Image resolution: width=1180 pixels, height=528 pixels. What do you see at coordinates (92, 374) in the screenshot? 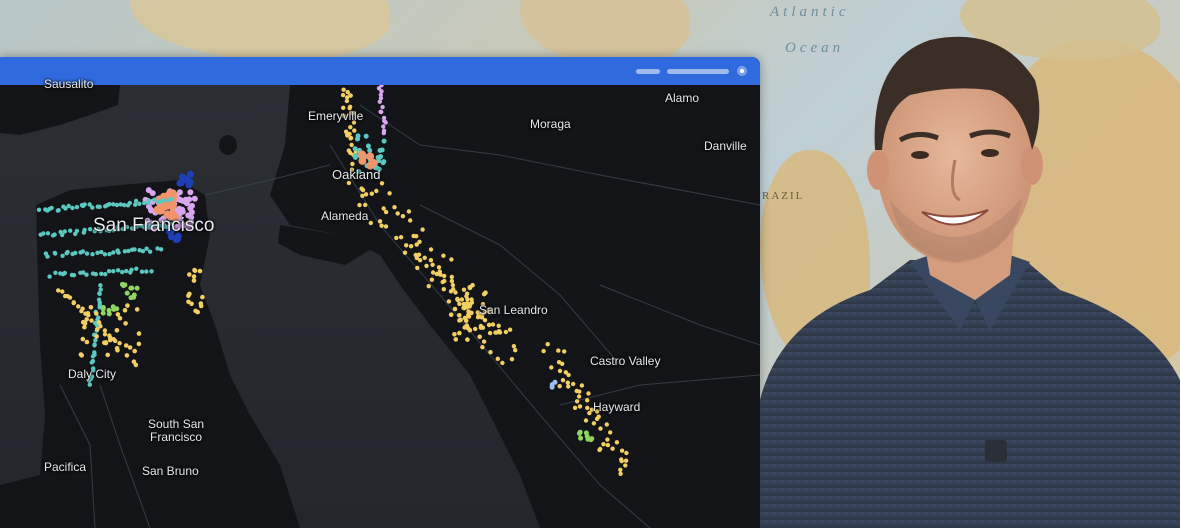
I see `label-daly-city: Daly City` at bounding box center [92, 374].